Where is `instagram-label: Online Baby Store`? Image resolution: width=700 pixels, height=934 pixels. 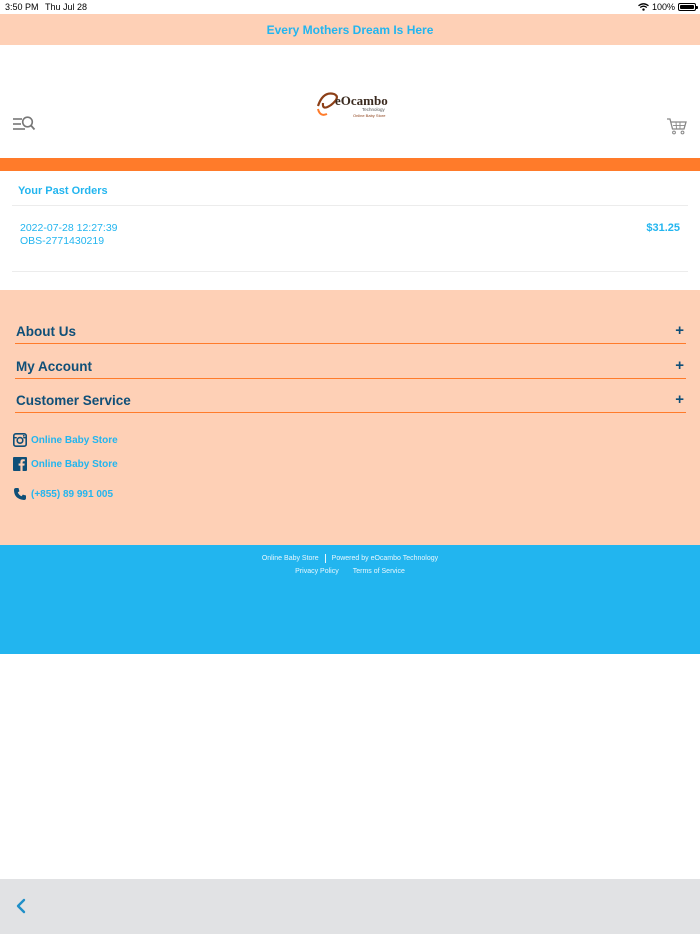 instagram-label: Online Baby Store is located at coordinates (74, 440).